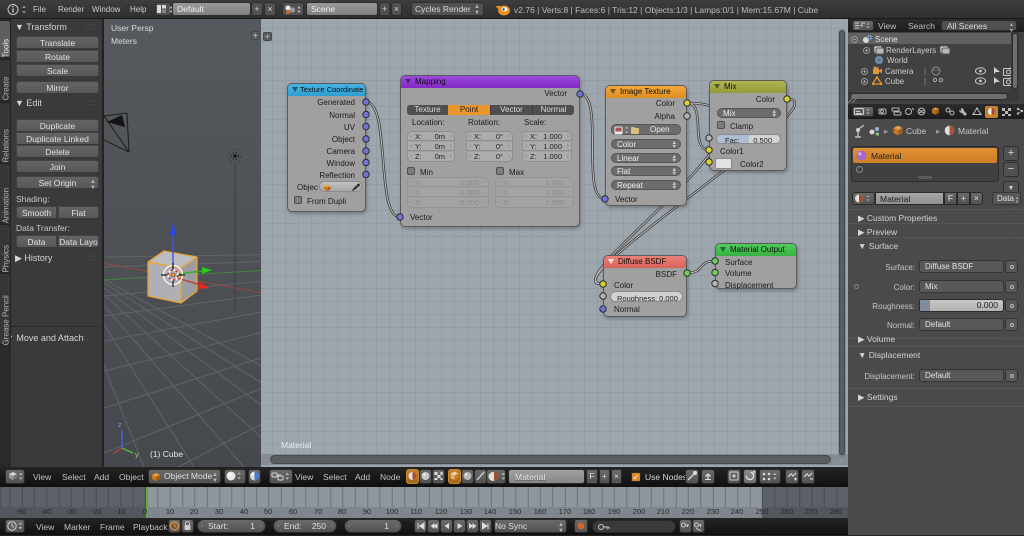  What do you see at coordinates (137, 455) in the screenshot?
I see `svg-text: y` at bounding box center [137, 455].